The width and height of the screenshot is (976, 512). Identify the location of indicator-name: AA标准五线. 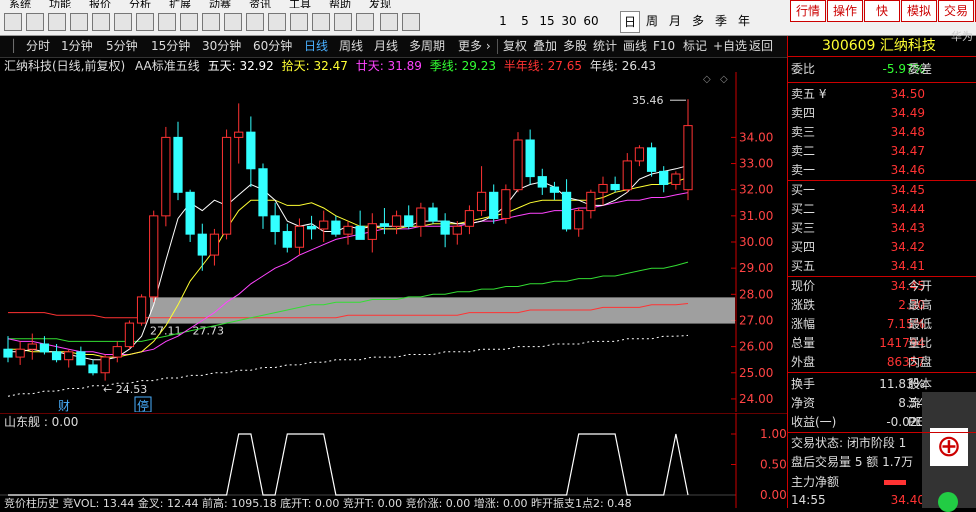
(167, 66).